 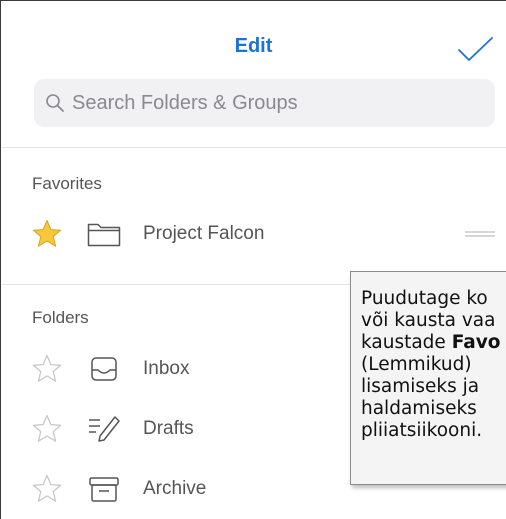 What do you see at coordinates (424, 298) in the screenshot?
I see `tooltip-line: Puudutage ko` at bounding box center [424, 298].